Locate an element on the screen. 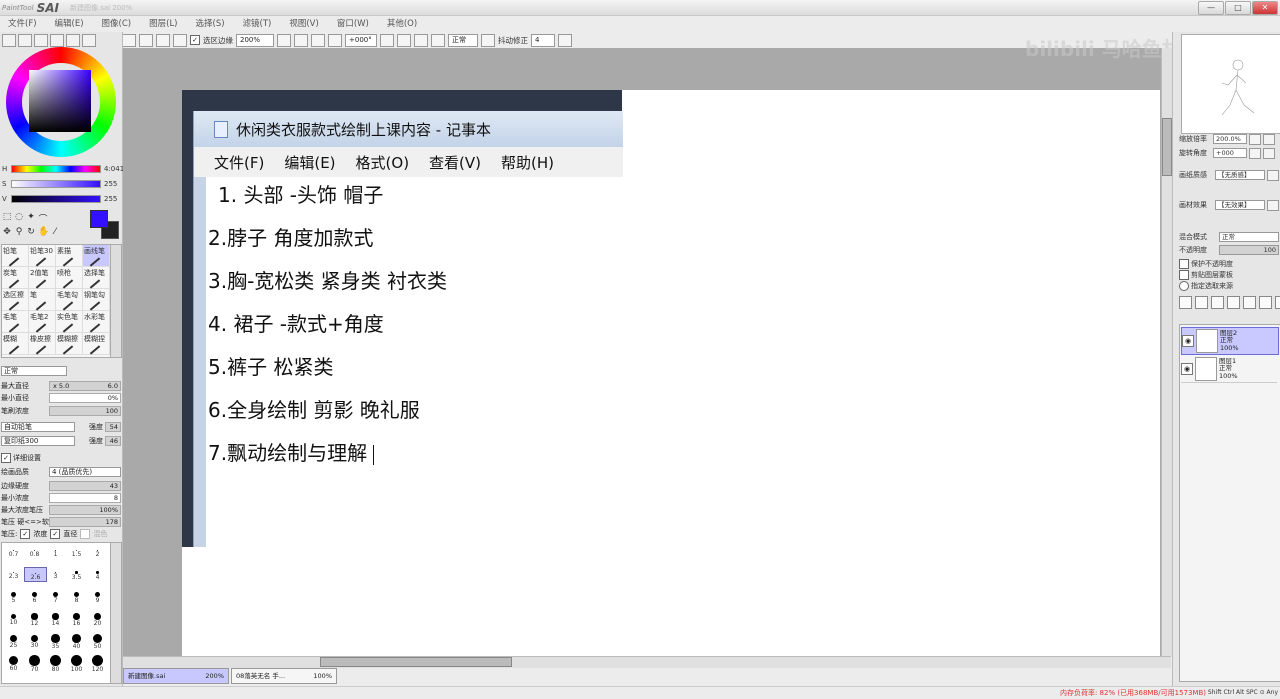 The image size is (1280, 699). brush-tool-0: 铅笔 is located at coordinates (15, 256).